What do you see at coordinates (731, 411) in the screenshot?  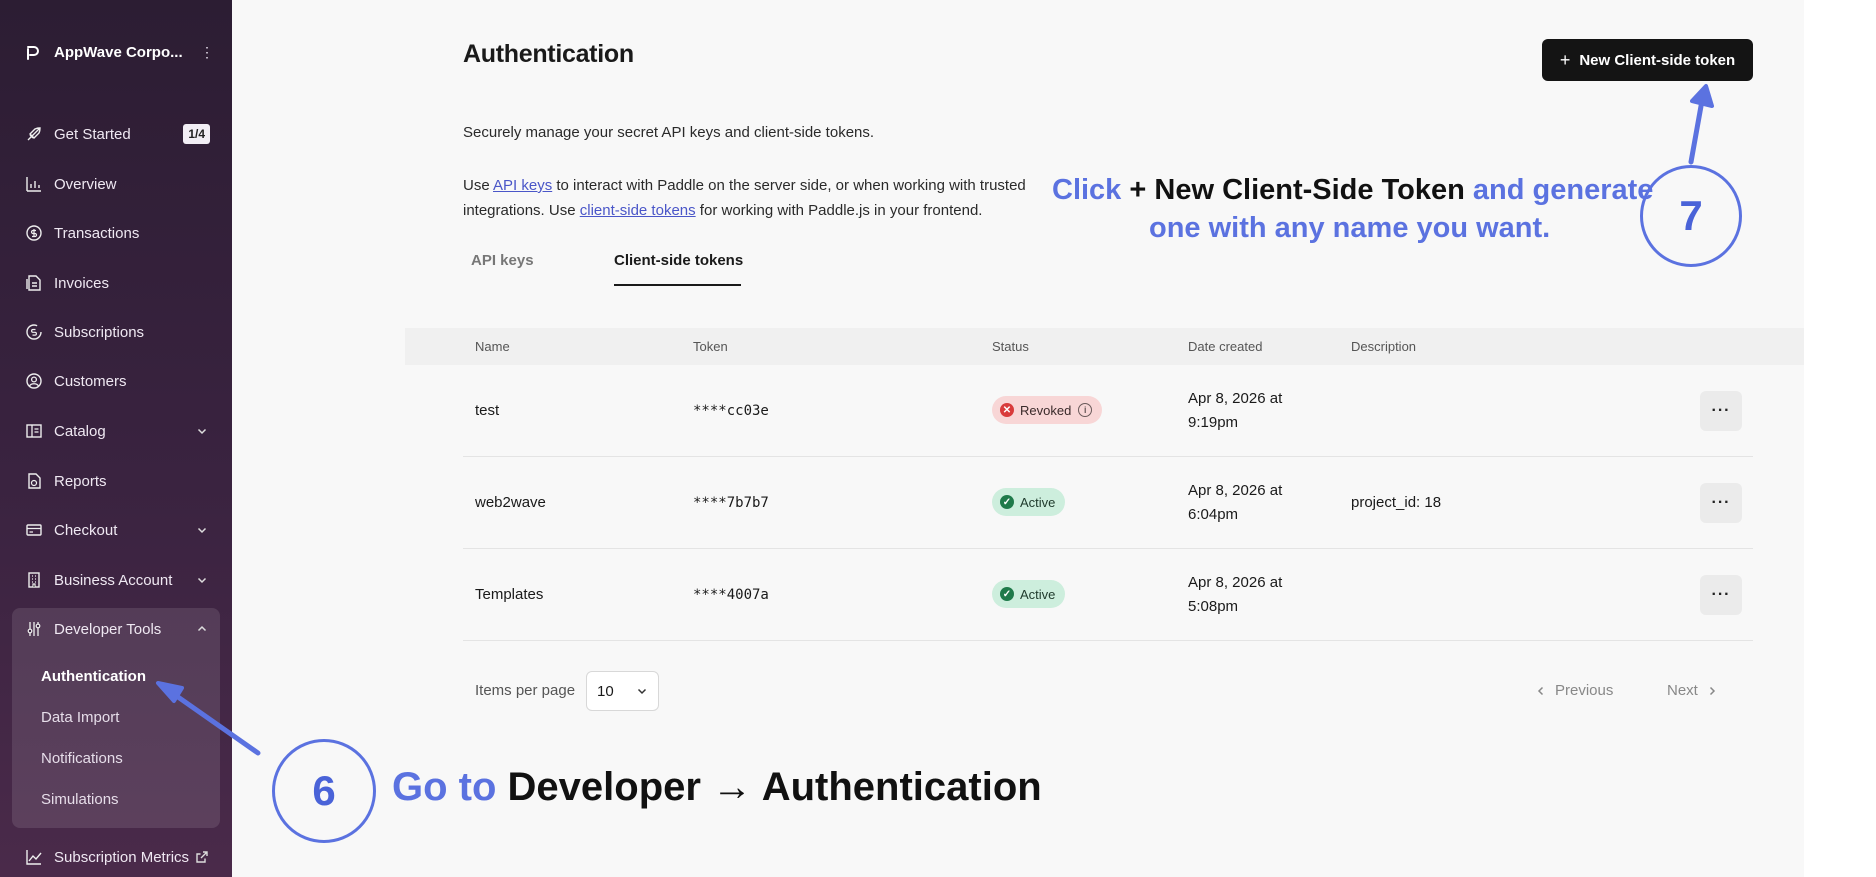 I see `token-value: ****cc03e` at bounding box center [731, 411].